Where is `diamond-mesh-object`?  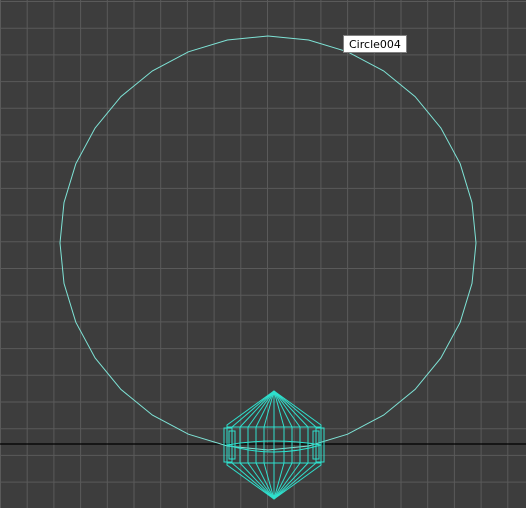
diamond-mesh-object is located at coordinates (274, 445).